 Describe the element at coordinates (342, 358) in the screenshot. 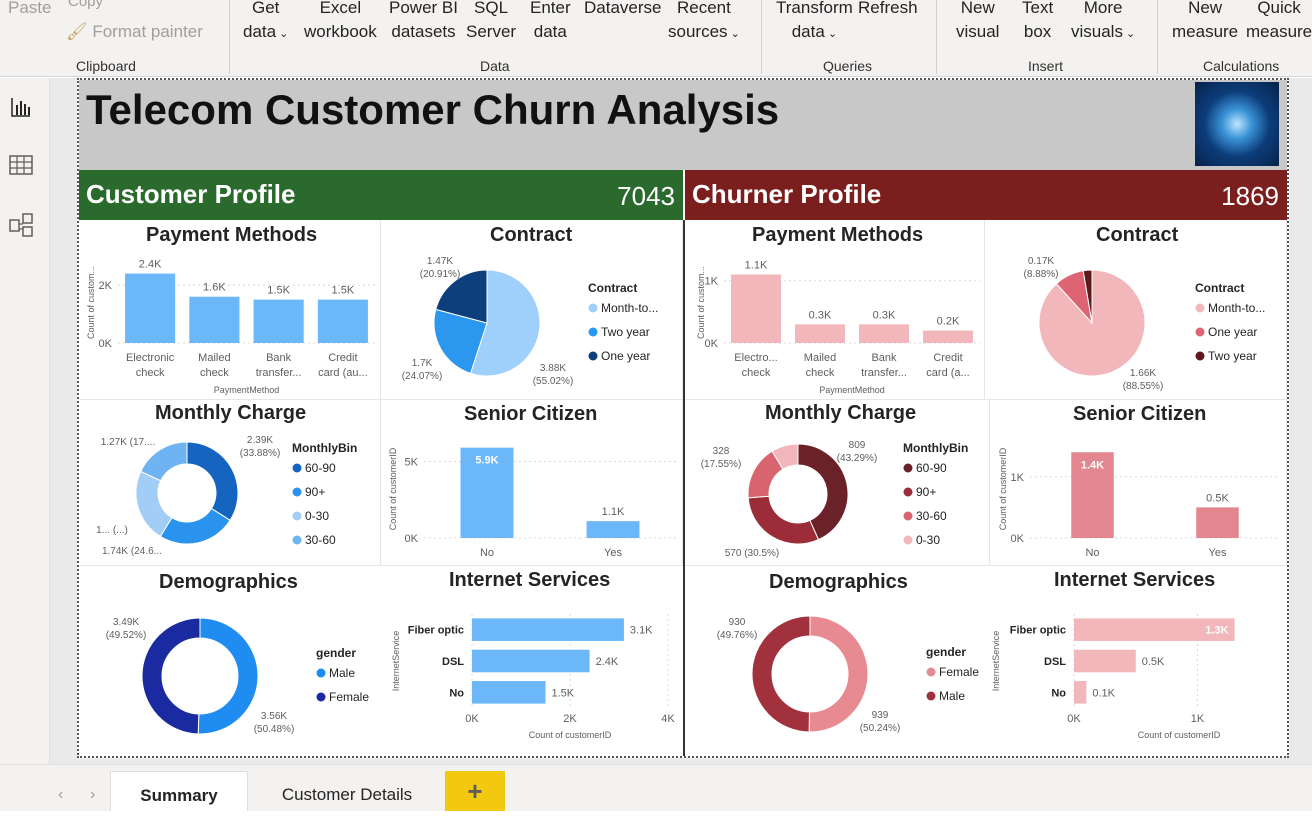

I see `x-tick-label: Credit` at that location.